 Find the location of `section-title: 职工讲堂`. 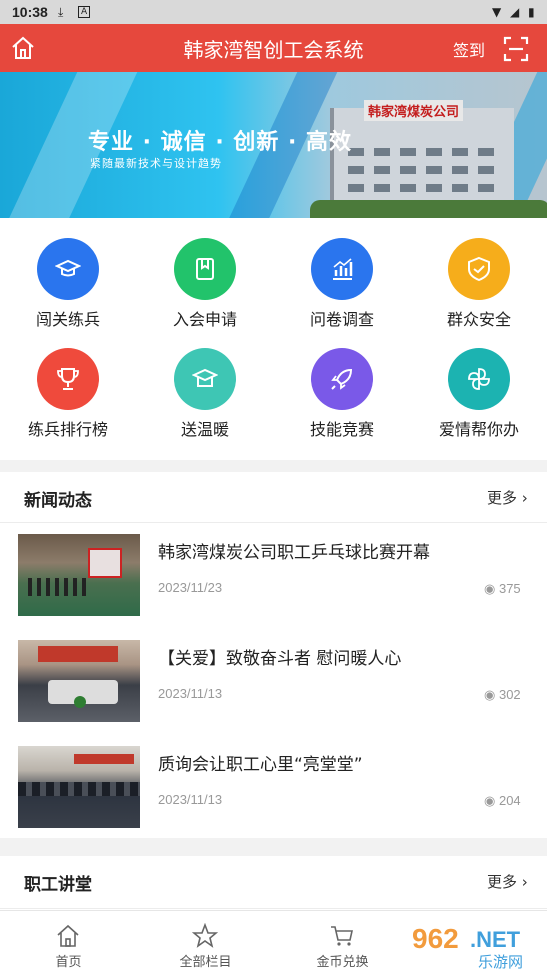

section-title: 职工讲堂 is located at coordinates (58, 885).